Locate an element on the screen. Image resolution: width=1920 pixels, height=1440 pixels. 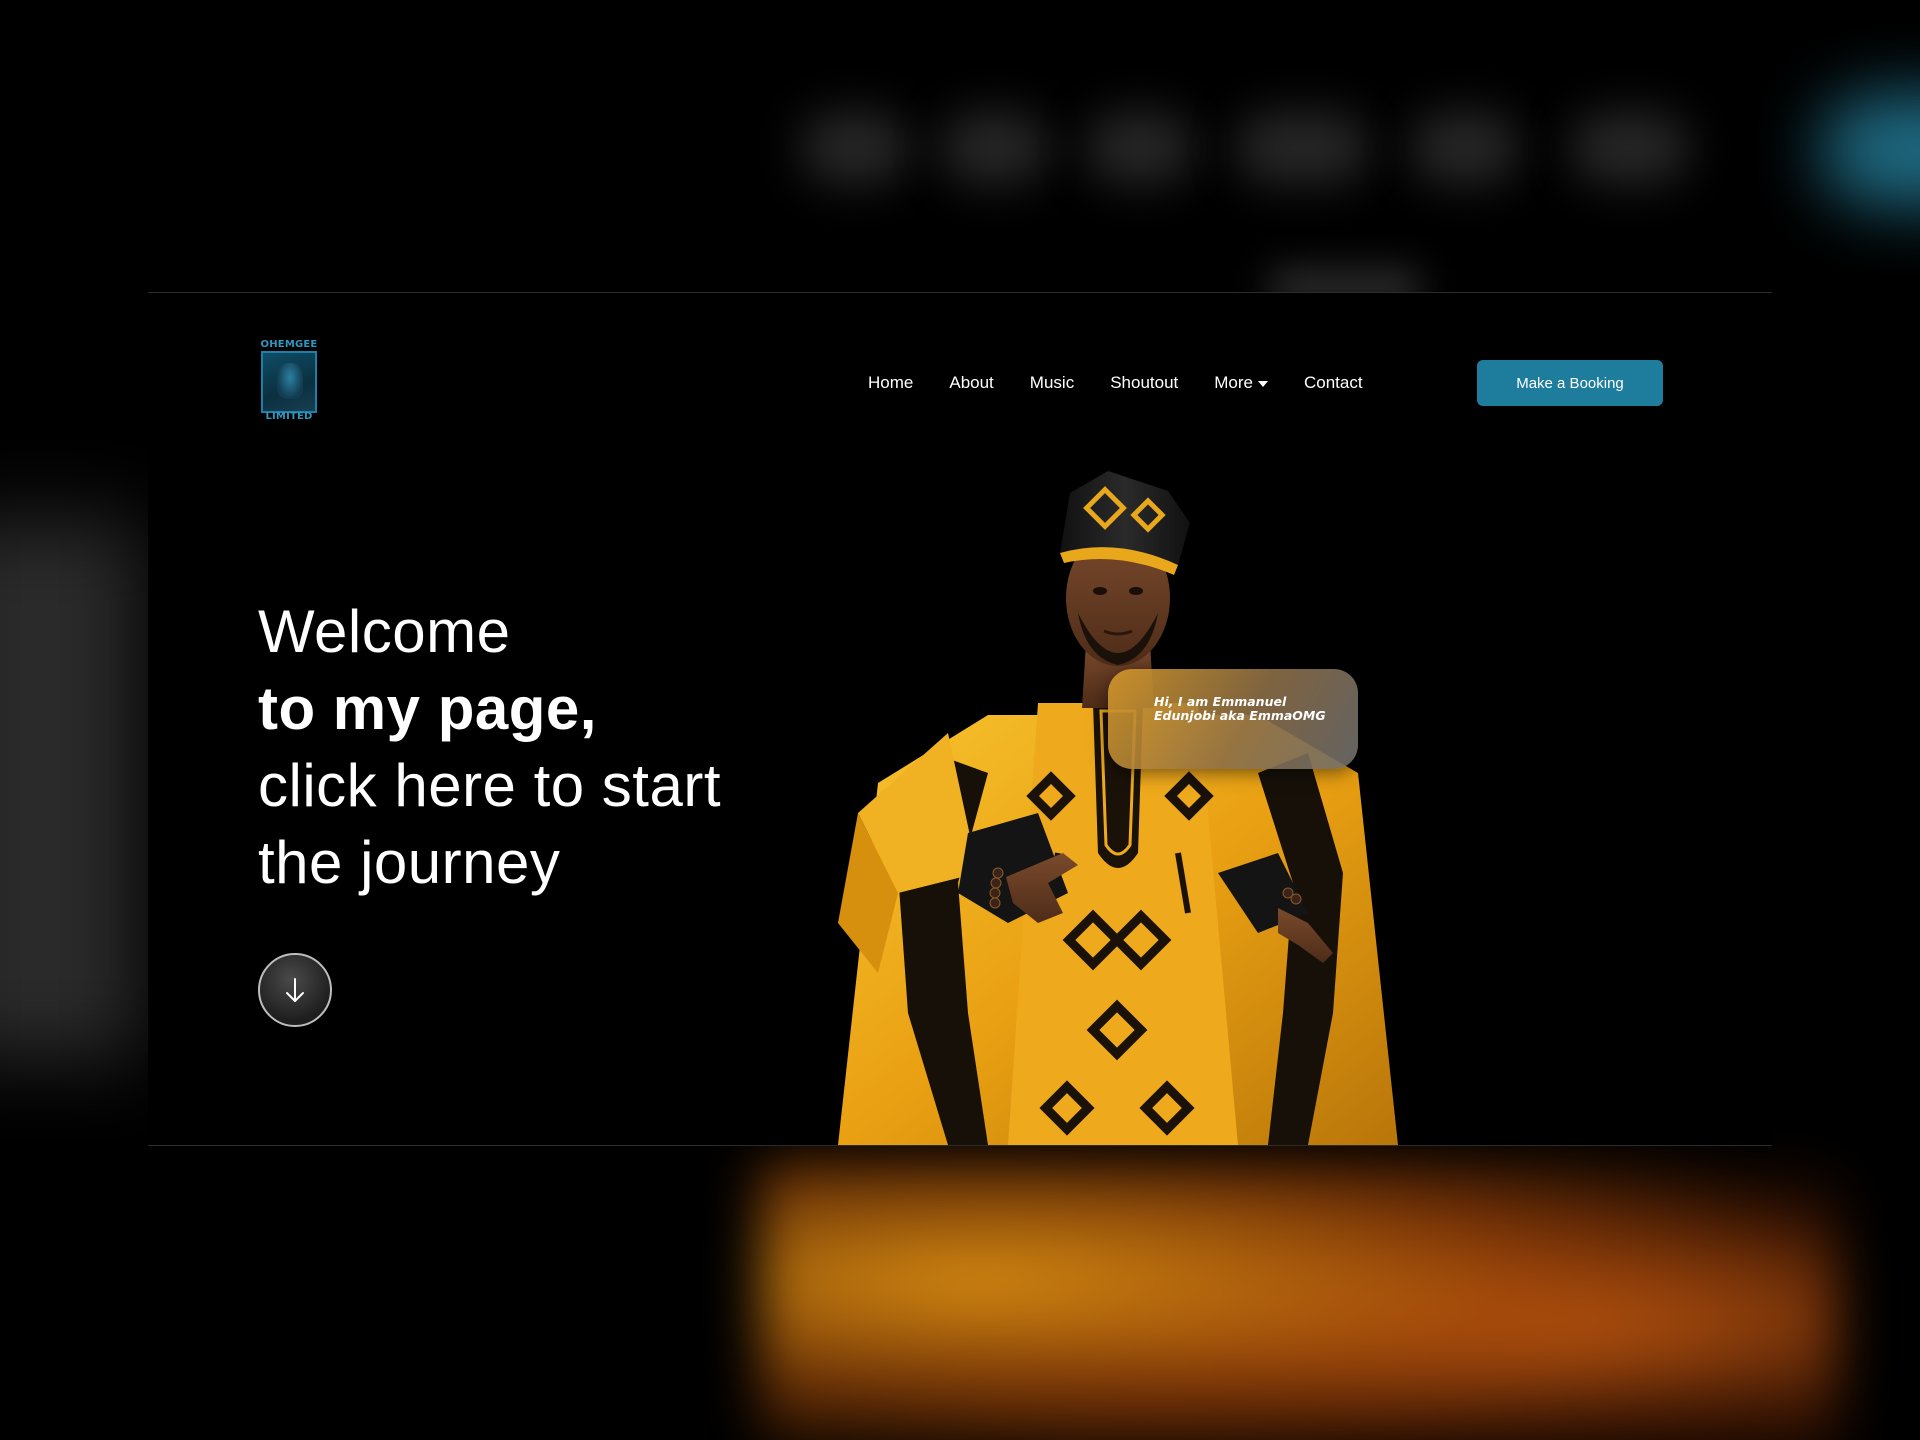
arrow-down-icon is located at coordinates (295, 990).